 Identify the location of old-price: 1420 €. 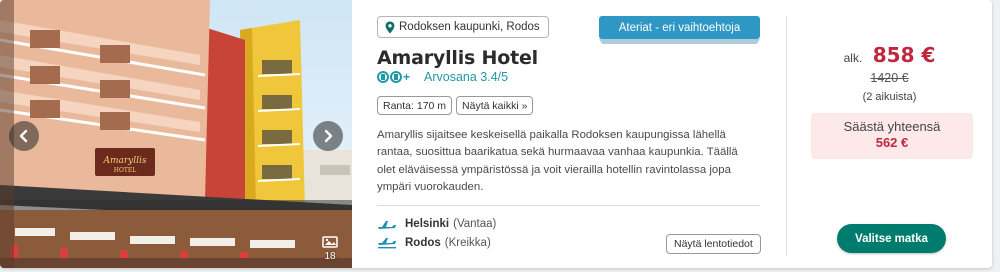
(889, 78).